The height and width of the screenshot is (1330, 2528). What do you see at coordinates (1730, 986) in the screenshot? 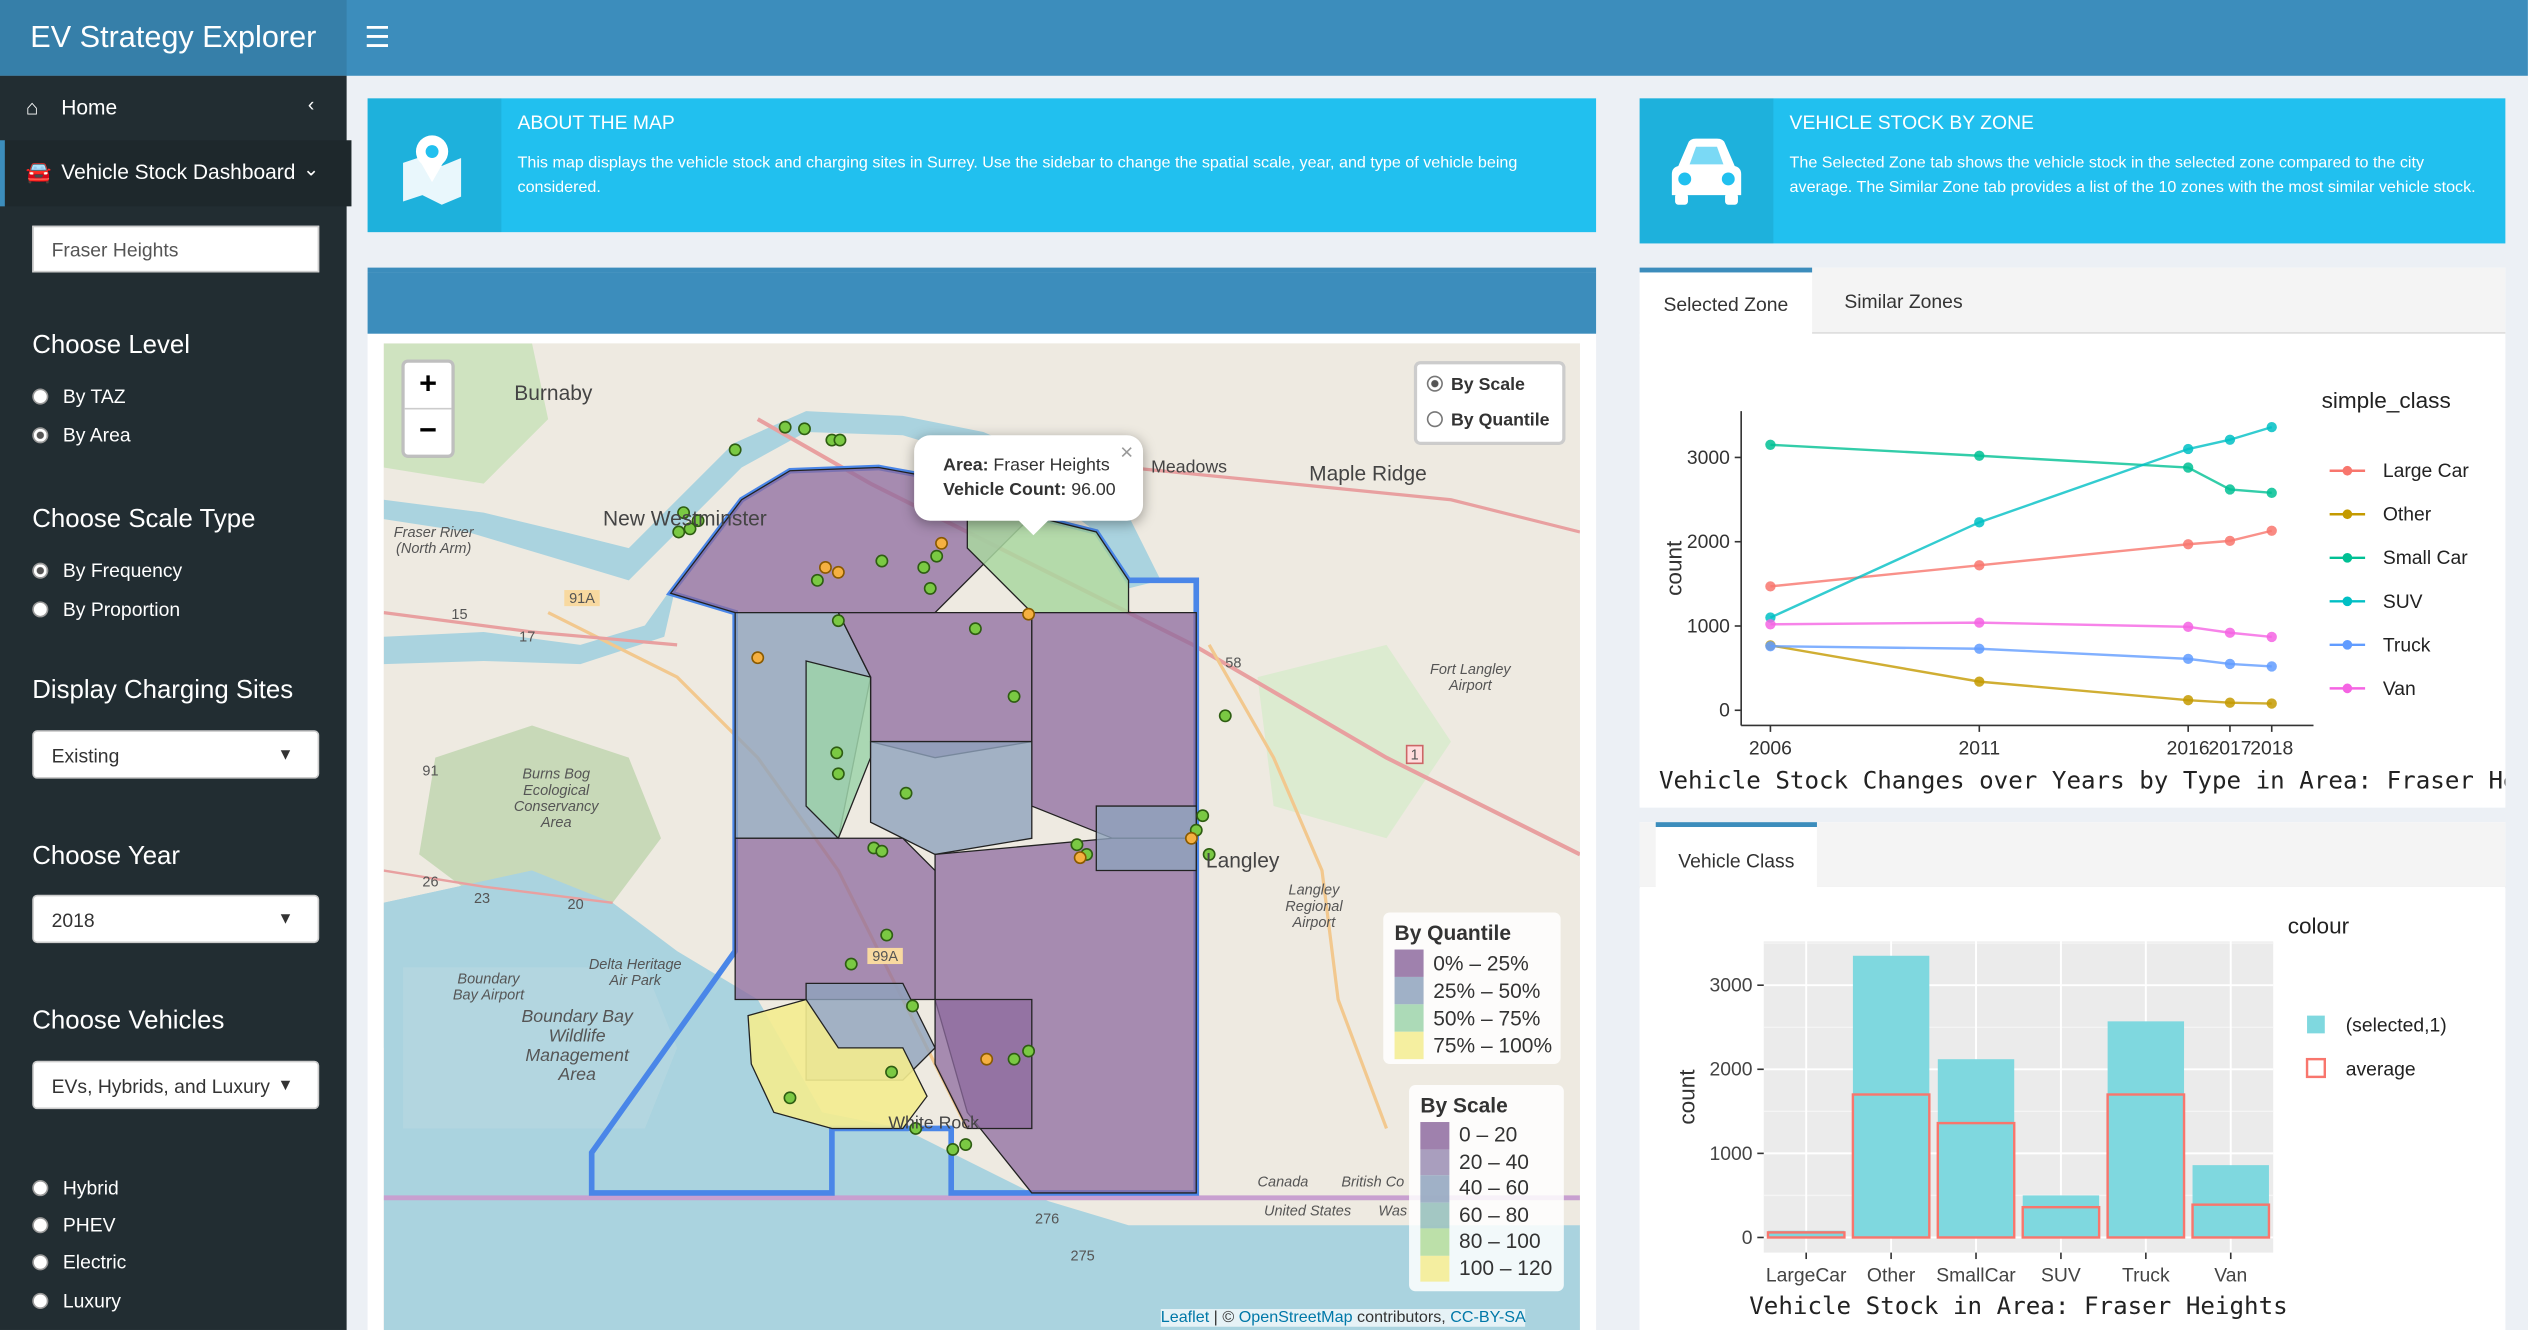
I see `y-tick-label: 3000` at bounding box center [1730, 986].